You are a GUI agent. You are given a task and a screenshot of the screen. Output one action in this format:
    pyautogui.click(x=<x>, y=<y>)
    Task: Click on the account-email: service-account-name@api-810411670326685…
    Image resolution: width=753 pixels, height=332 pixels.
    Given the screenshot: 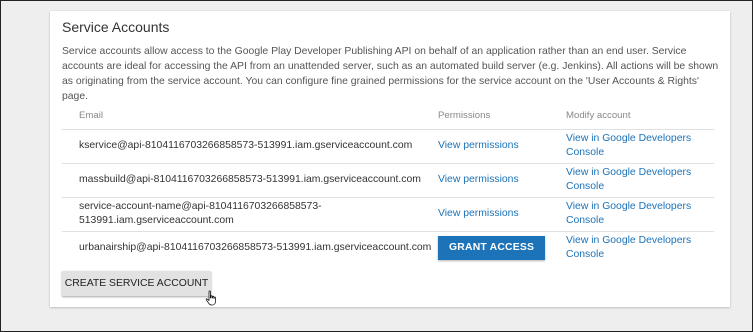 What is the action you would take?
    pyautogui.click(x=250, y=213)
    